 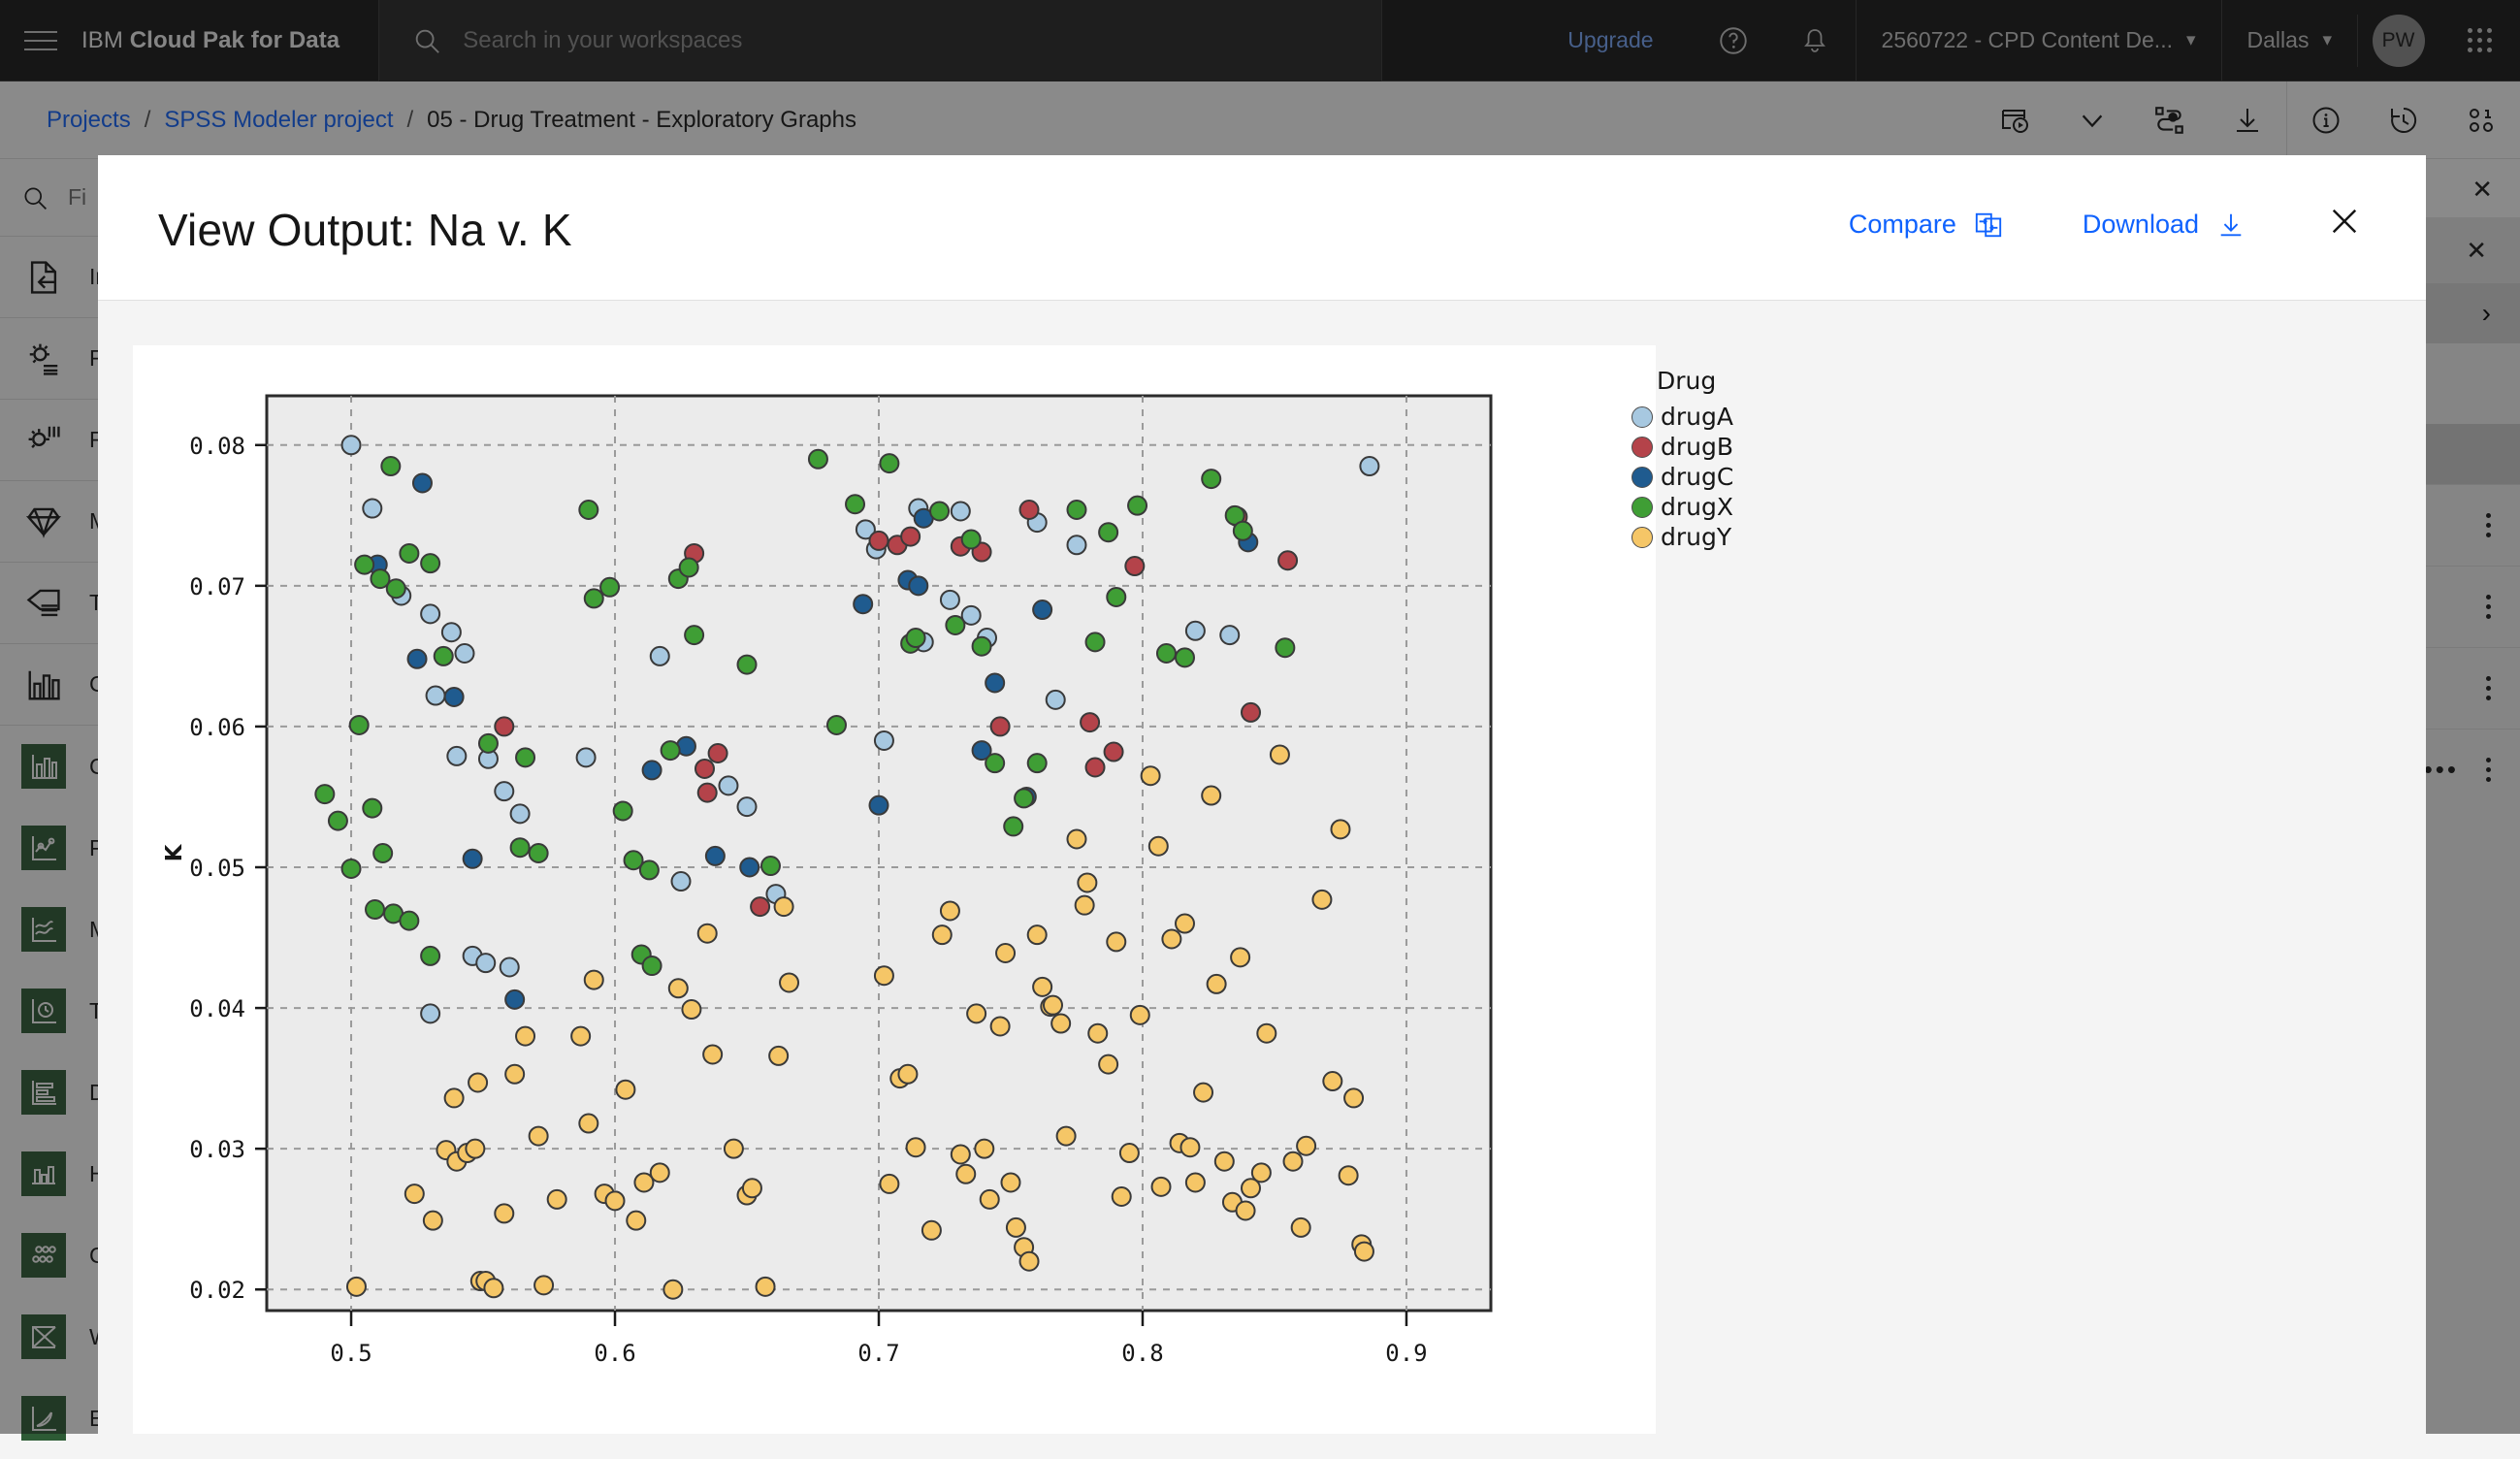 I want to click on legend-item-drugA: drugA, so click(x=1682, y=417).